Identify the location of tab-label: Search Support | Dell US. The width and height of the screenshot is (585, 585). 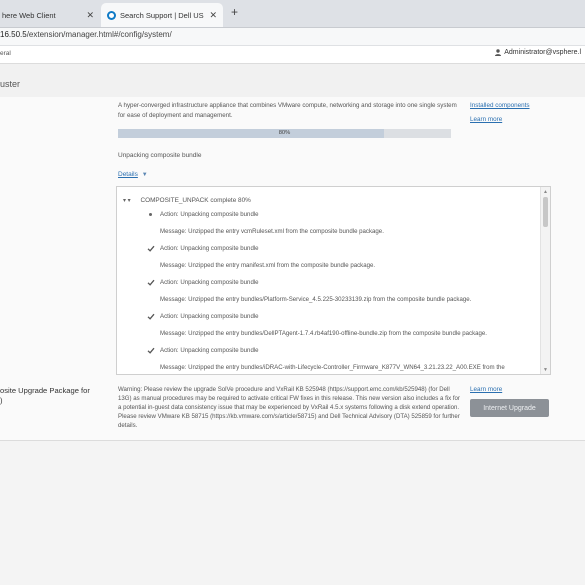
(162, 15).